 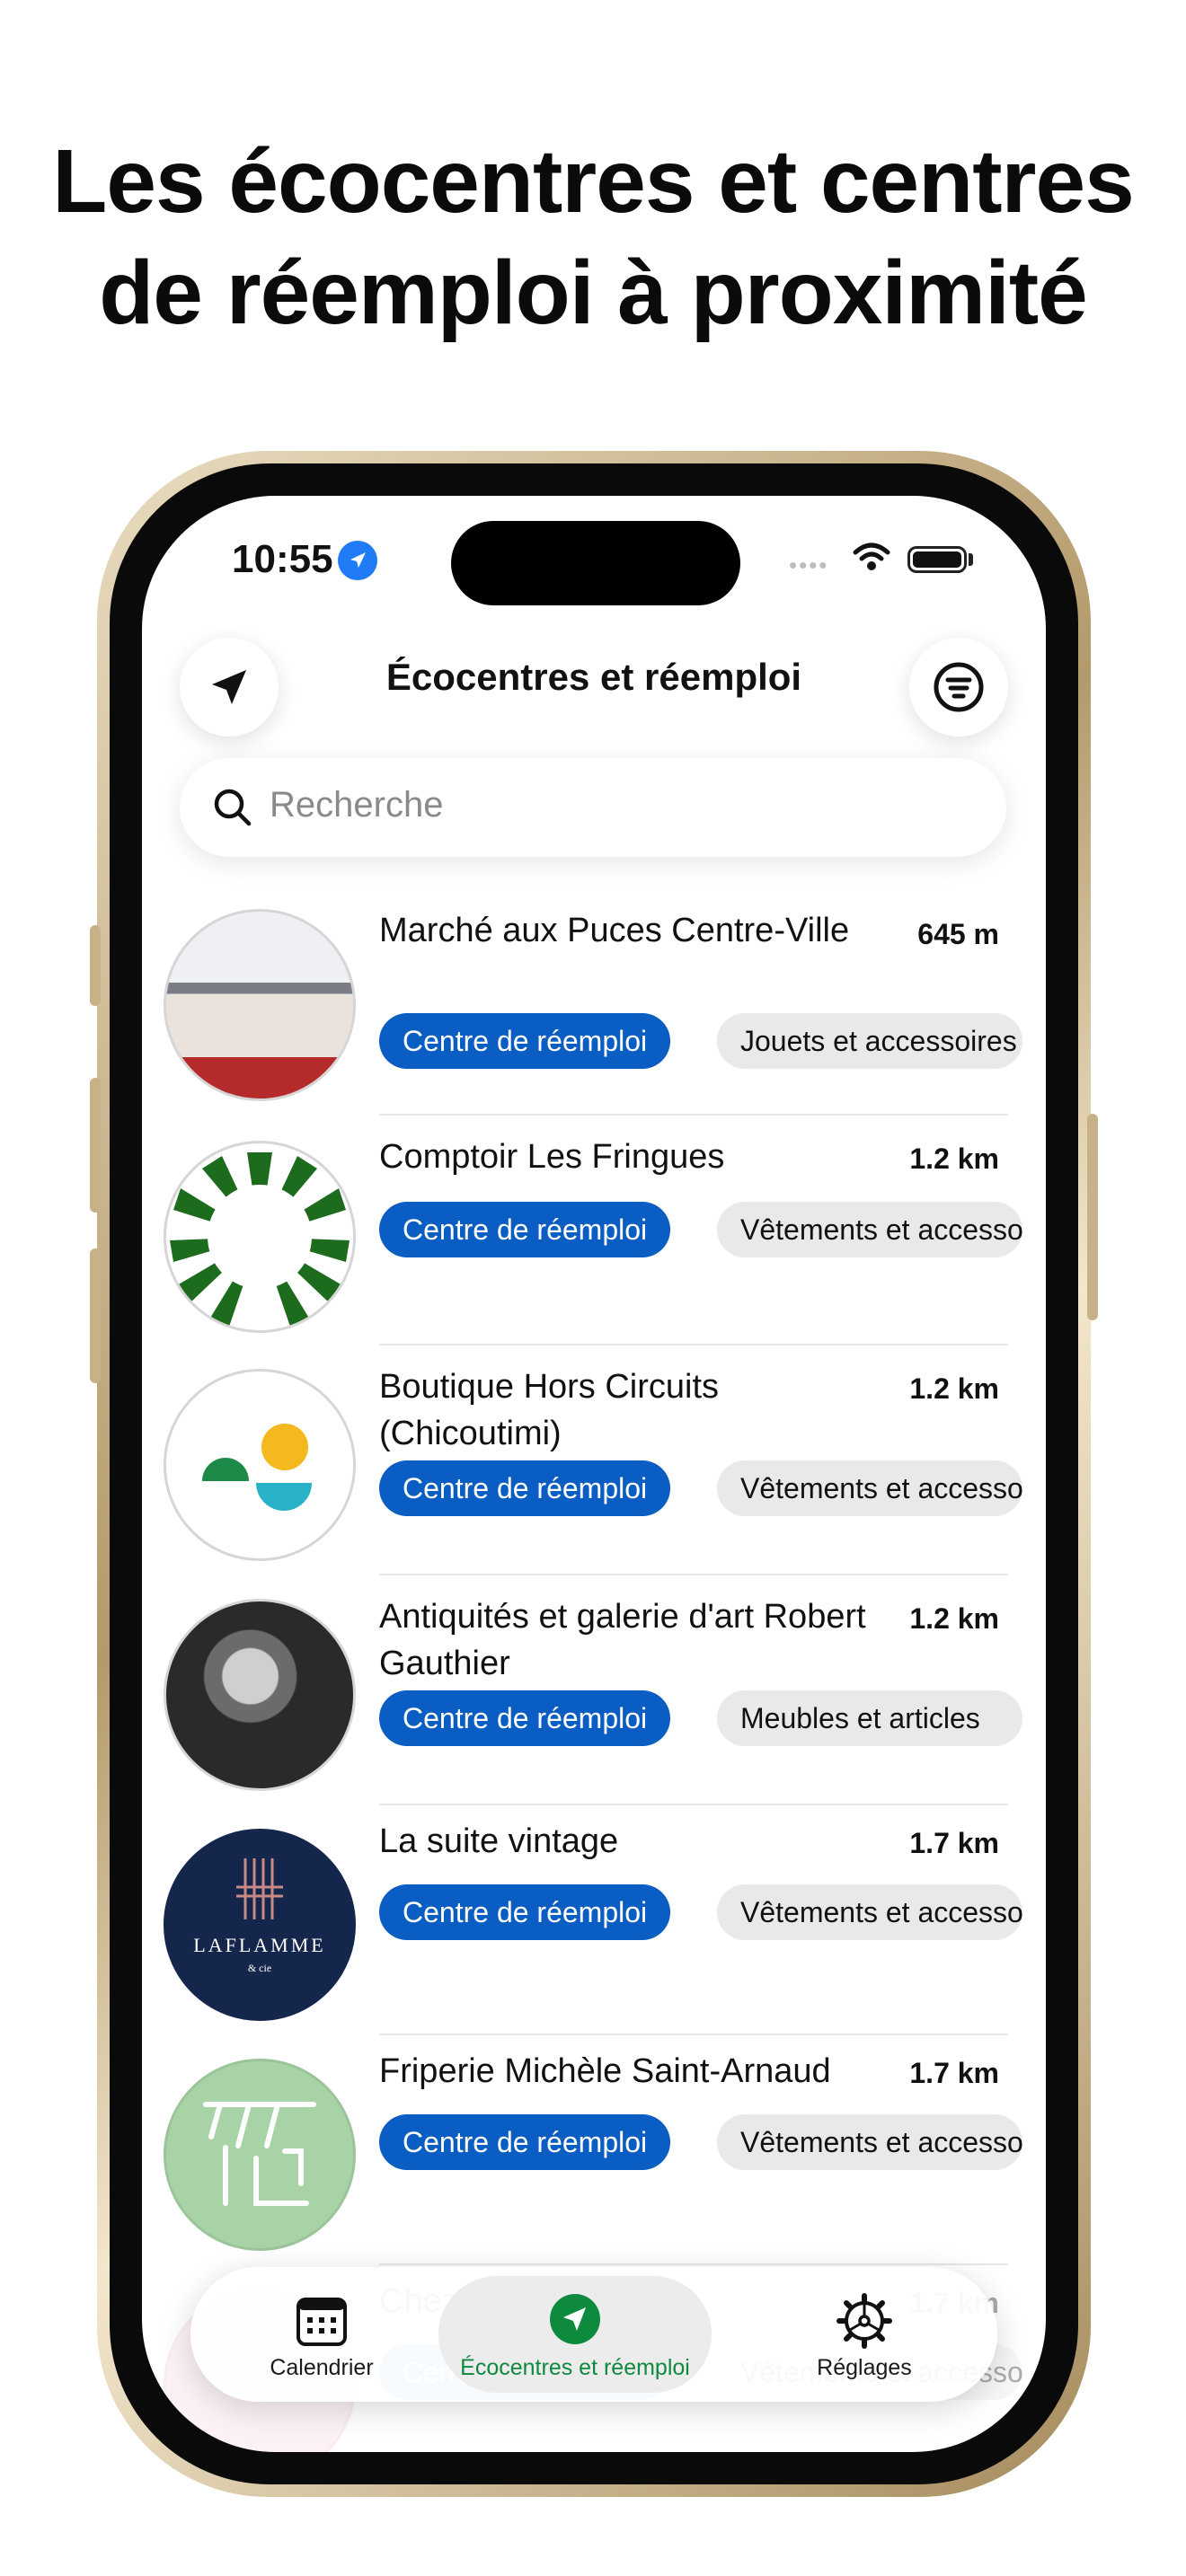 I want to click on battery-icon, so click(x=937, y=559).